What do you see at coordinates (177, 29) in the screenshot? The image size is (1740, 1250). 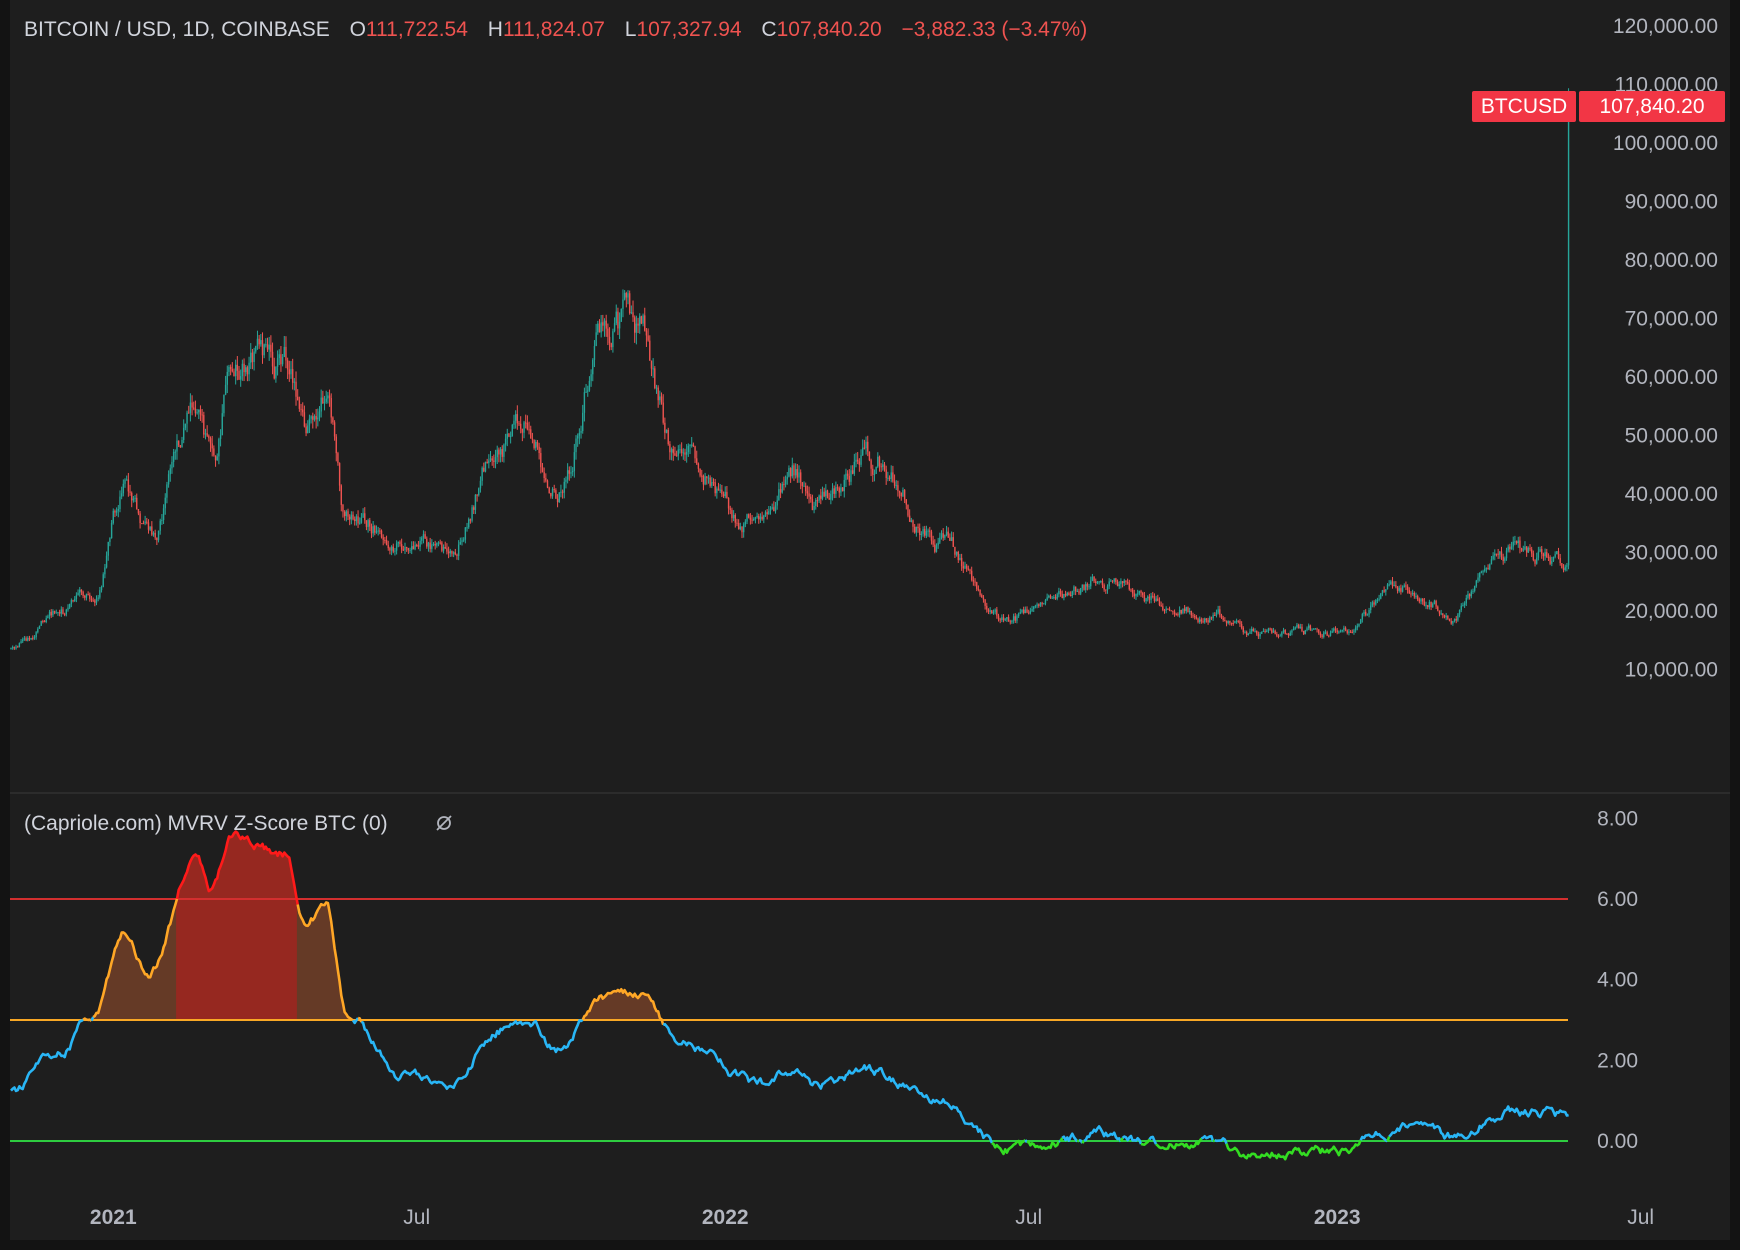 I see `symbol-title: BITCOIN / USD, 1D, COINBASE` at bounding box center [177, 29].